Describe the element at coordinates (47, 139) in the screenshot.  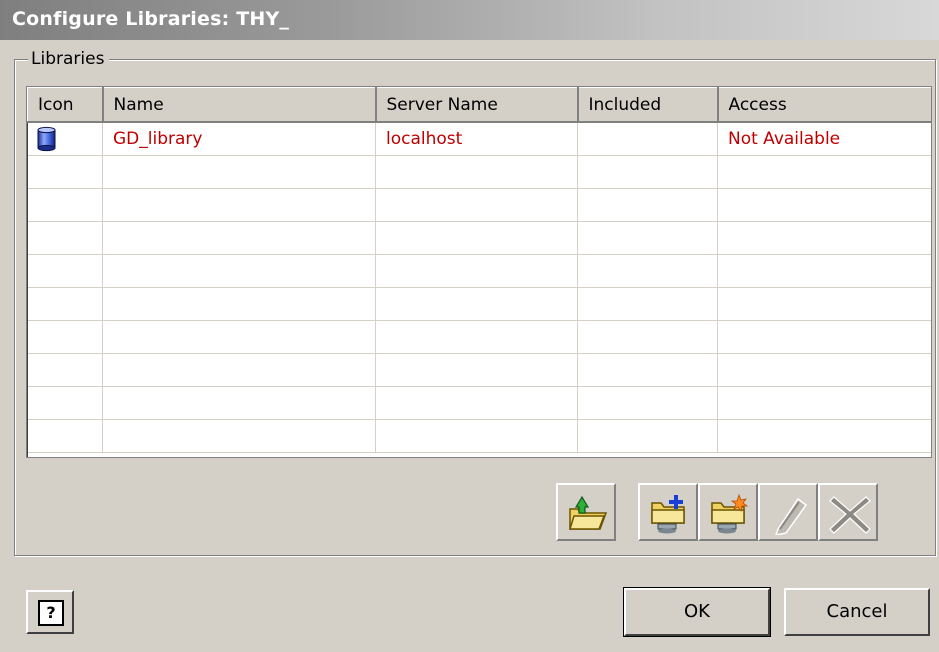
I see `database-icon` at that location.